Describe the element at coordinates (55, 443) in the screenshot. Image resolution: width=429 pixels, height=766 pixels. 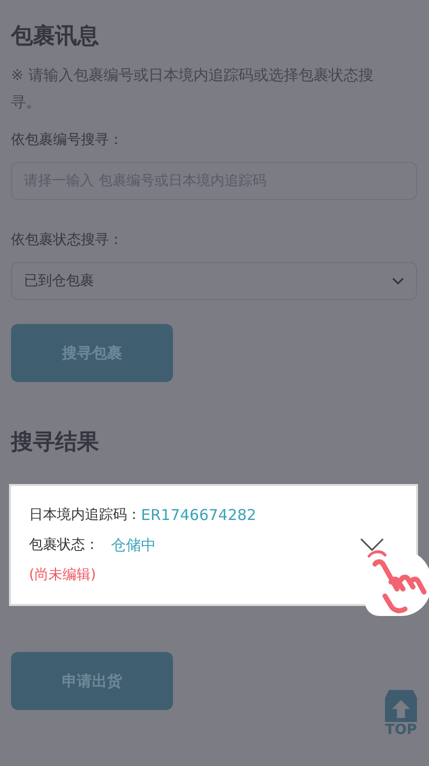
I see `results-title: 搜寻结果` at that location.